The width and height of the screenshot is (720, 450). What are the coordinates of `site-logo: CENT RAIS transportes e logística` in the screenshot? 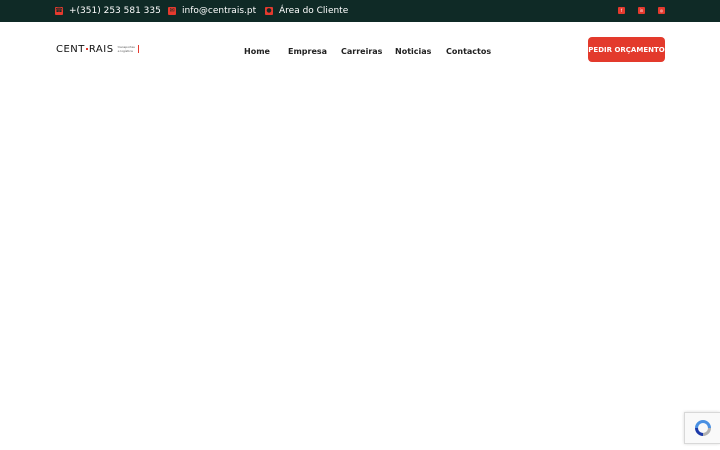 It's located at (97, 49).